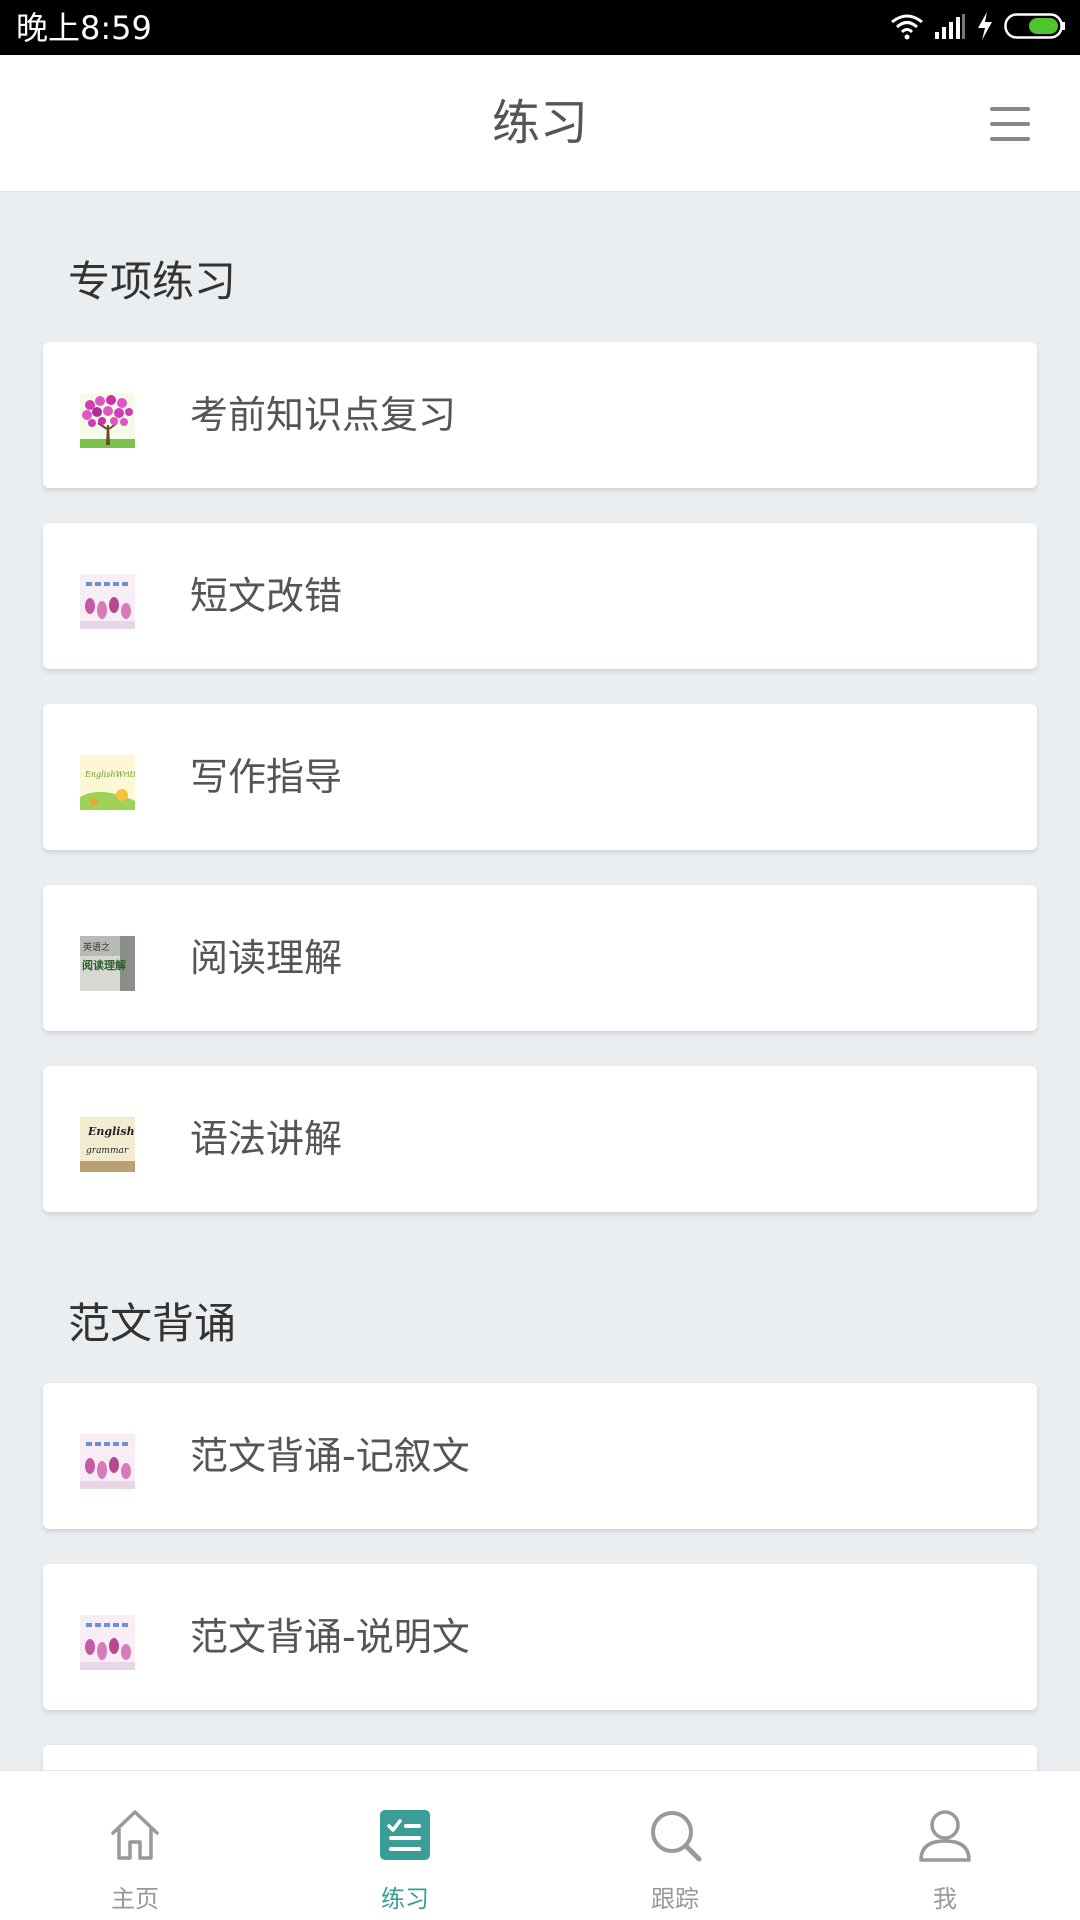 The width and height of the screenshot is (1080, 1920). What do you see at coordinates (405, 1835) in the screenshot?
I see `practice-icon` at bounding box center [405, 1835].